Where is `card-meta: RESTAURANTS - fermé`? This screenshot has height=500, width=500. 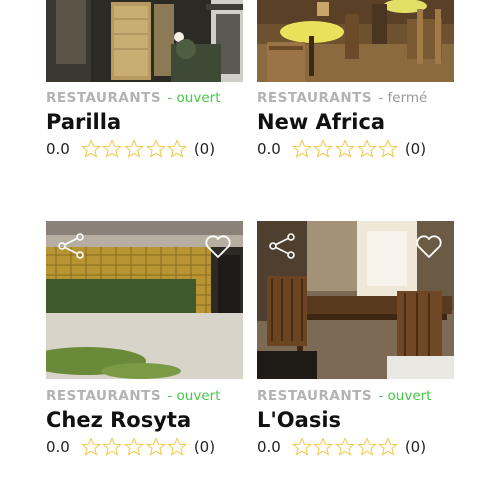
card-meta: RESTAURANTS - fermé is located at coordinates (342, 98).